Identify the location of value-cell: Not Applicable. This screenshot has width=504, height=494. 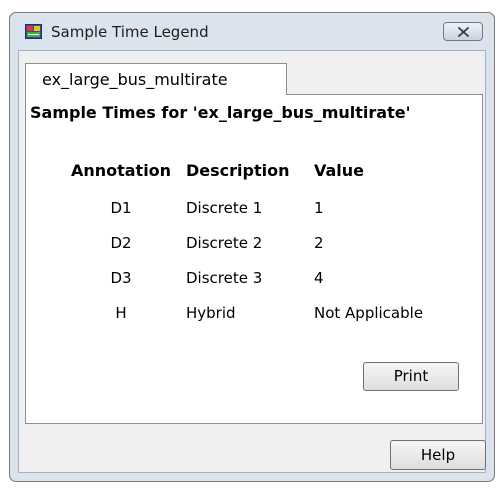
(369, 313).